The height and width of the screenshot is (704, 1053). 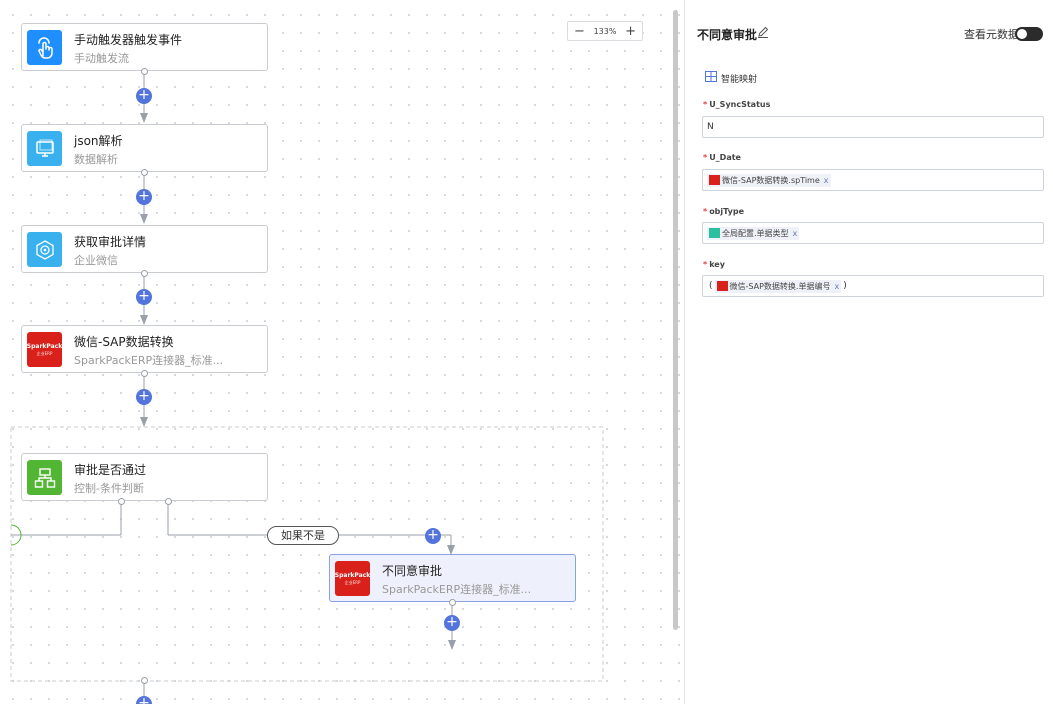 I want to click on node-title: 审批是否通过, so click(x=110, y=470).